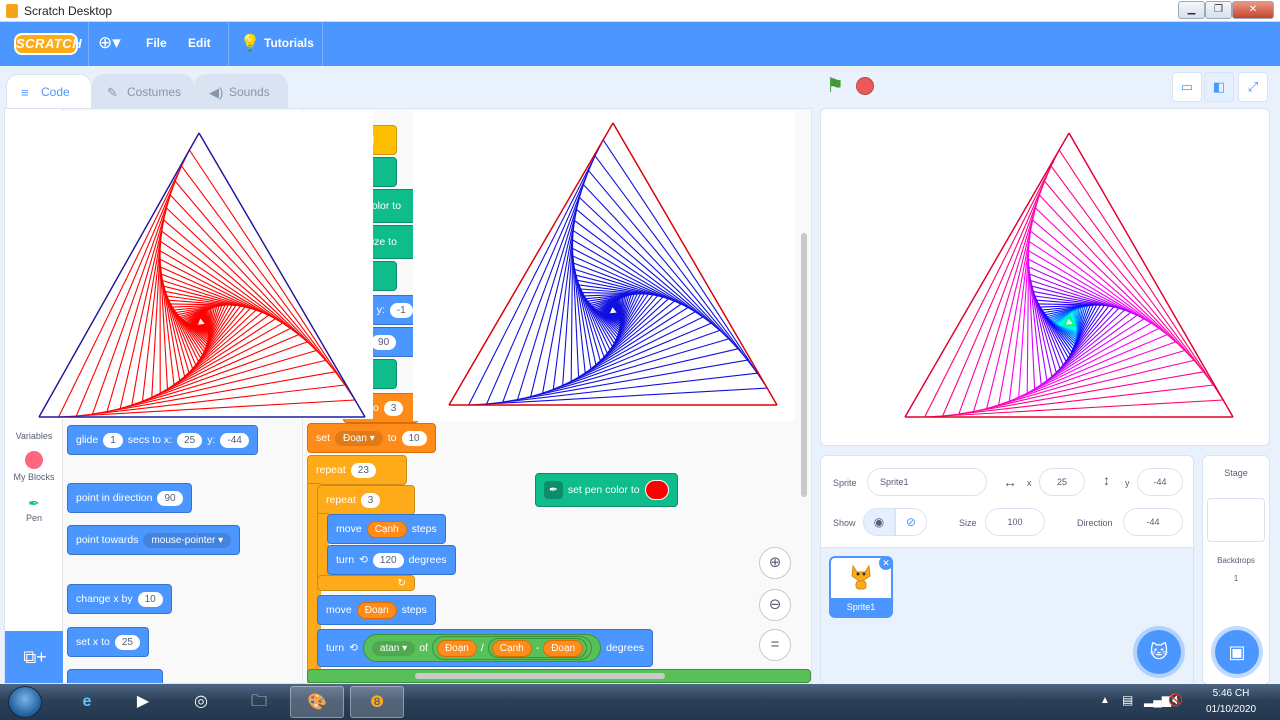 The width and height of the screenshot is (1280, 720). What do you see at coordinates (656, 490) in the screenshot?
I see `pen-color-swatch` at bounding box center [656, 490].